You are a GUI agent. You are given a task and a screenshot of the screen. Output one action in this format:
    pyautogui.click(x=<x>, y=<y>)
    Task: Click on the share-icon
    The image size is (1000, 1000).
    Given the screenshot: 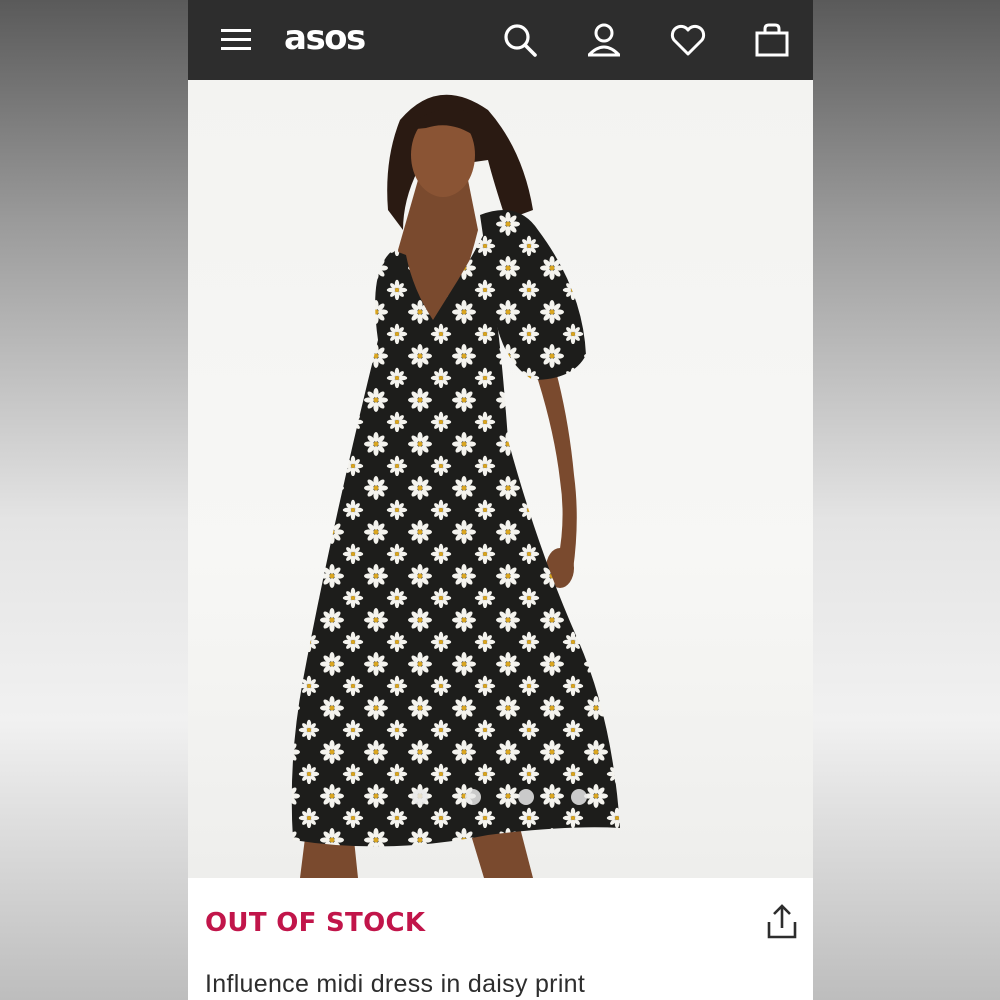 What is the action you would take?
    pyautogui.click(x=782, y=922)
    